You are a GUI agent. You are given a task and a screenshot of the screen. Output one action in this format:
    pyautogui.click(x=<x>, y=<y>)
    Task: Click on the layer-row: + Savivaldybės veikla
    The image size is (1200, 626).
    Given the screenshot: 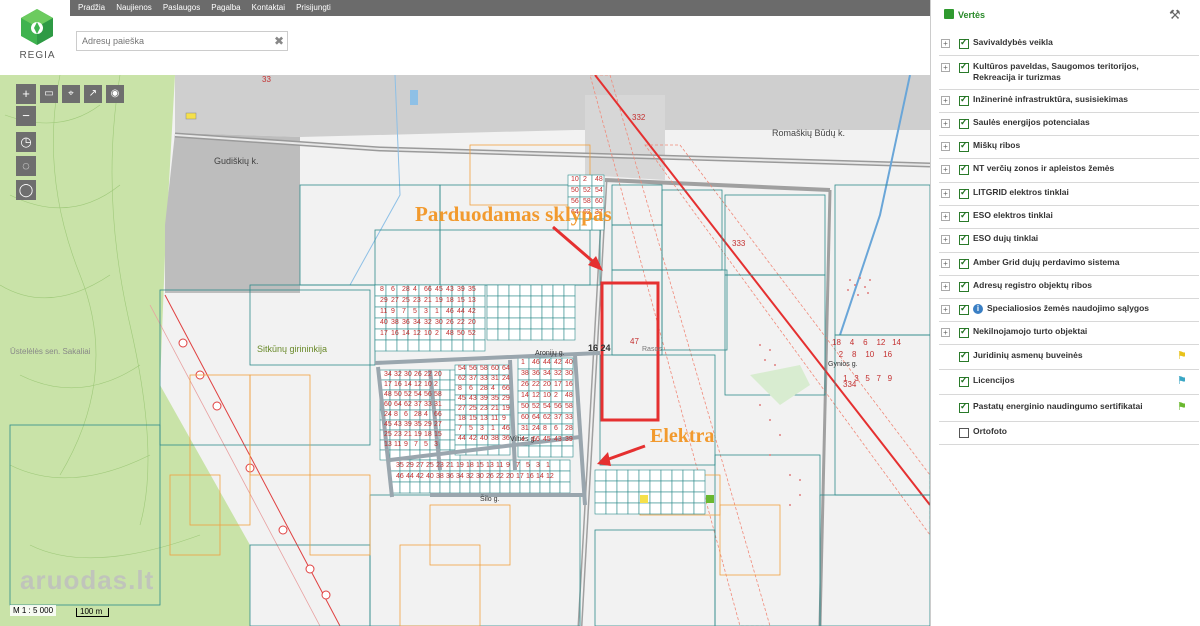 What is the action you would take?
    pyautogui.click(x=1069, y=44)
    